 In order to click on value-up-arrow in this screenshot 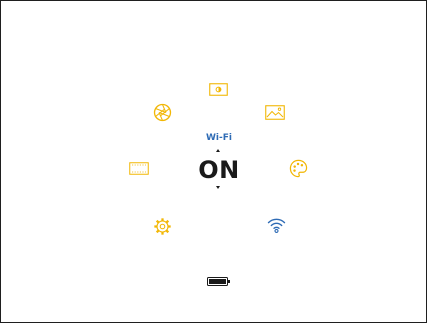, I will do `click(218, 150)`.